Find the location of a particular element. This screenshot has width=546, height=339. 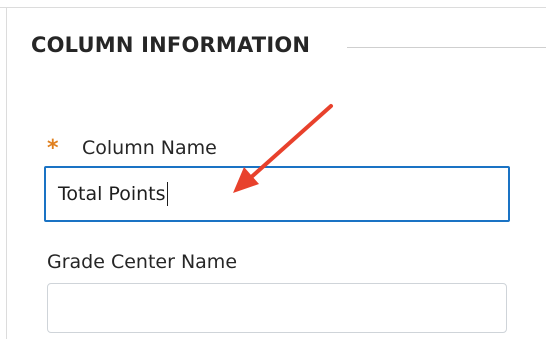

column-name-label: Column Name is located at coordinates (149, 148).